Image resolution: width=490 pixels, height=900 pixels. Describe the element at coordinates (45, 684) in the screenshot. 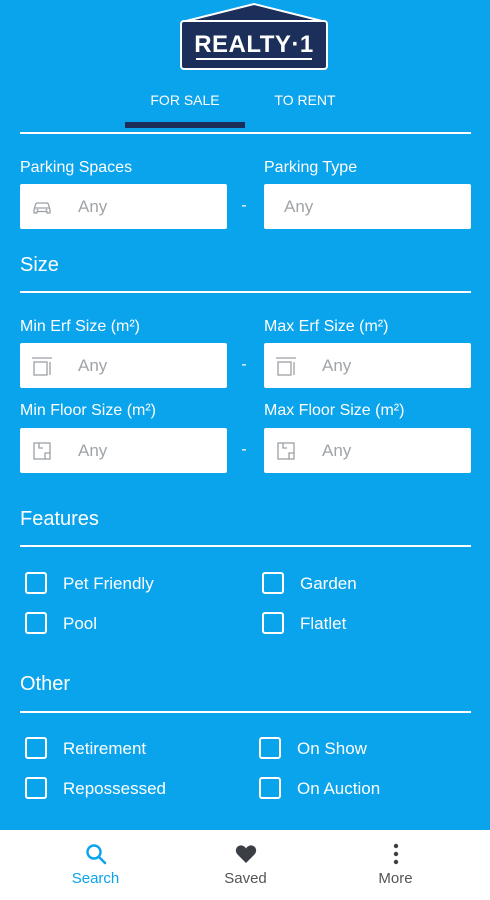

I see `other-section-title: Other` at that location.